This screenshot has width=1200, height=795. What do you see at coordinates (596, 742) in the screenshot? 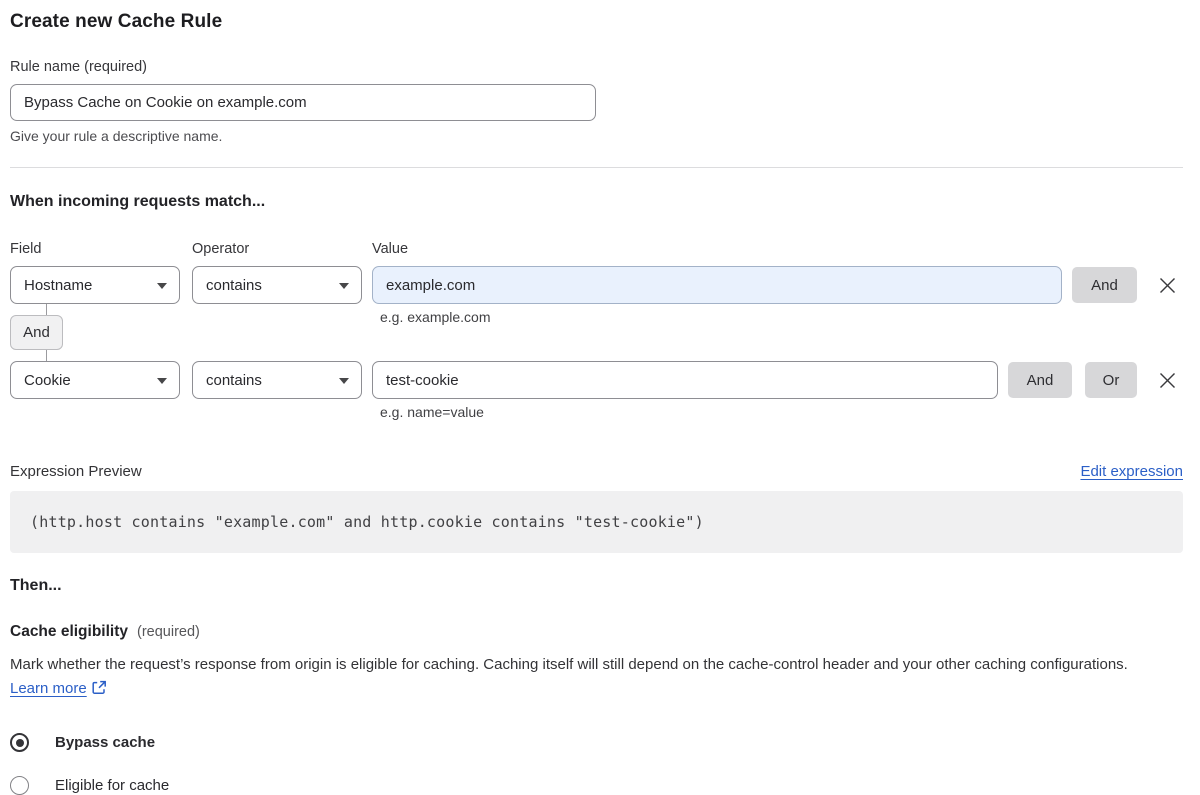
I see `radio-option-bypass-cache: Bypass cache` at bounding box center [596, 742].